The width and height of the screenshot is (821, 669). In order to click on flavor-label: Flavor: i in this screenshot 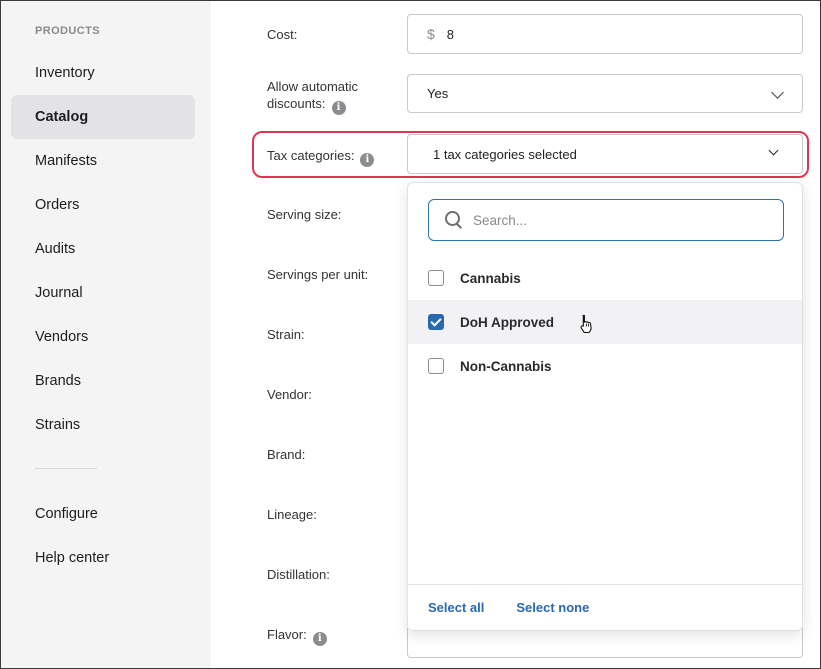, I will do `click(297, 636)`.